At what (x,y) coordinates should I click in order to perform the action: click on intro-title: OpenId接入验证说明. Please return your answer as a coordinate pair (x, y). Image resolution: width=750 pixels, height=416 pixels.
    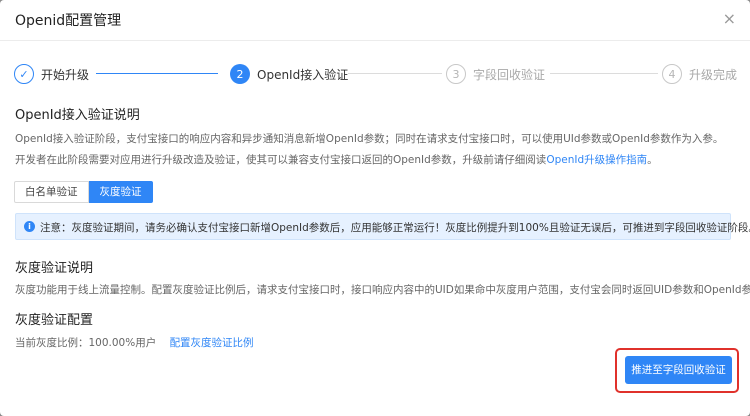
    Looking at the image, I should click on (77, 115).